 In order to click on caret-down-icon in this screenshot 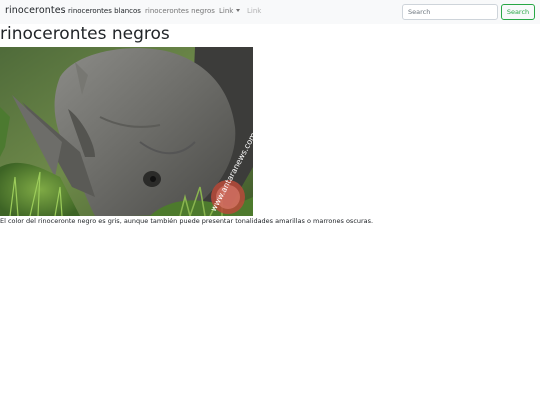, I will do `click(238, 10)`.